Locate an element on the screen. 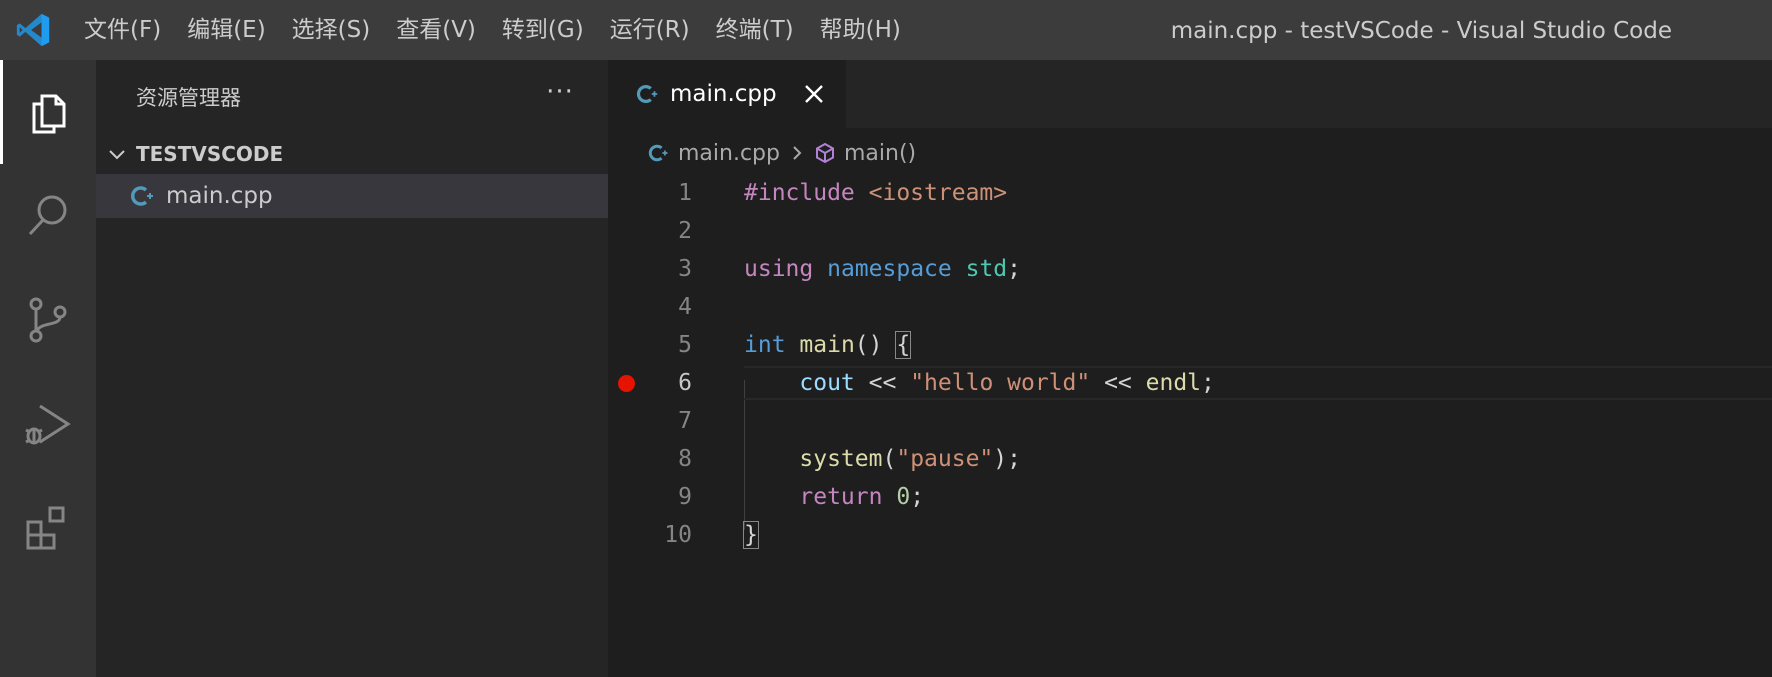  code-text: cout << "hello world" << endl; is located at coordinates (1007, 383).